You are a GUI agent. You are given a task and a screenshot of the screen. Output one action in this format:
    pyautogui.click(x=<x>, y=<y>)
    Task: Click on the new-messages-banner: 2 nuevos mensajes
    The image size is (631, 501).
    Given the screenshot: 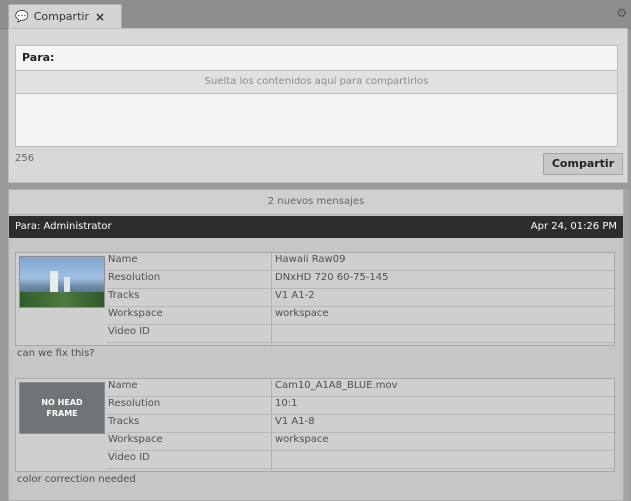 What is the action you would take?
    pyautogui.click(x=316, y=202)
    